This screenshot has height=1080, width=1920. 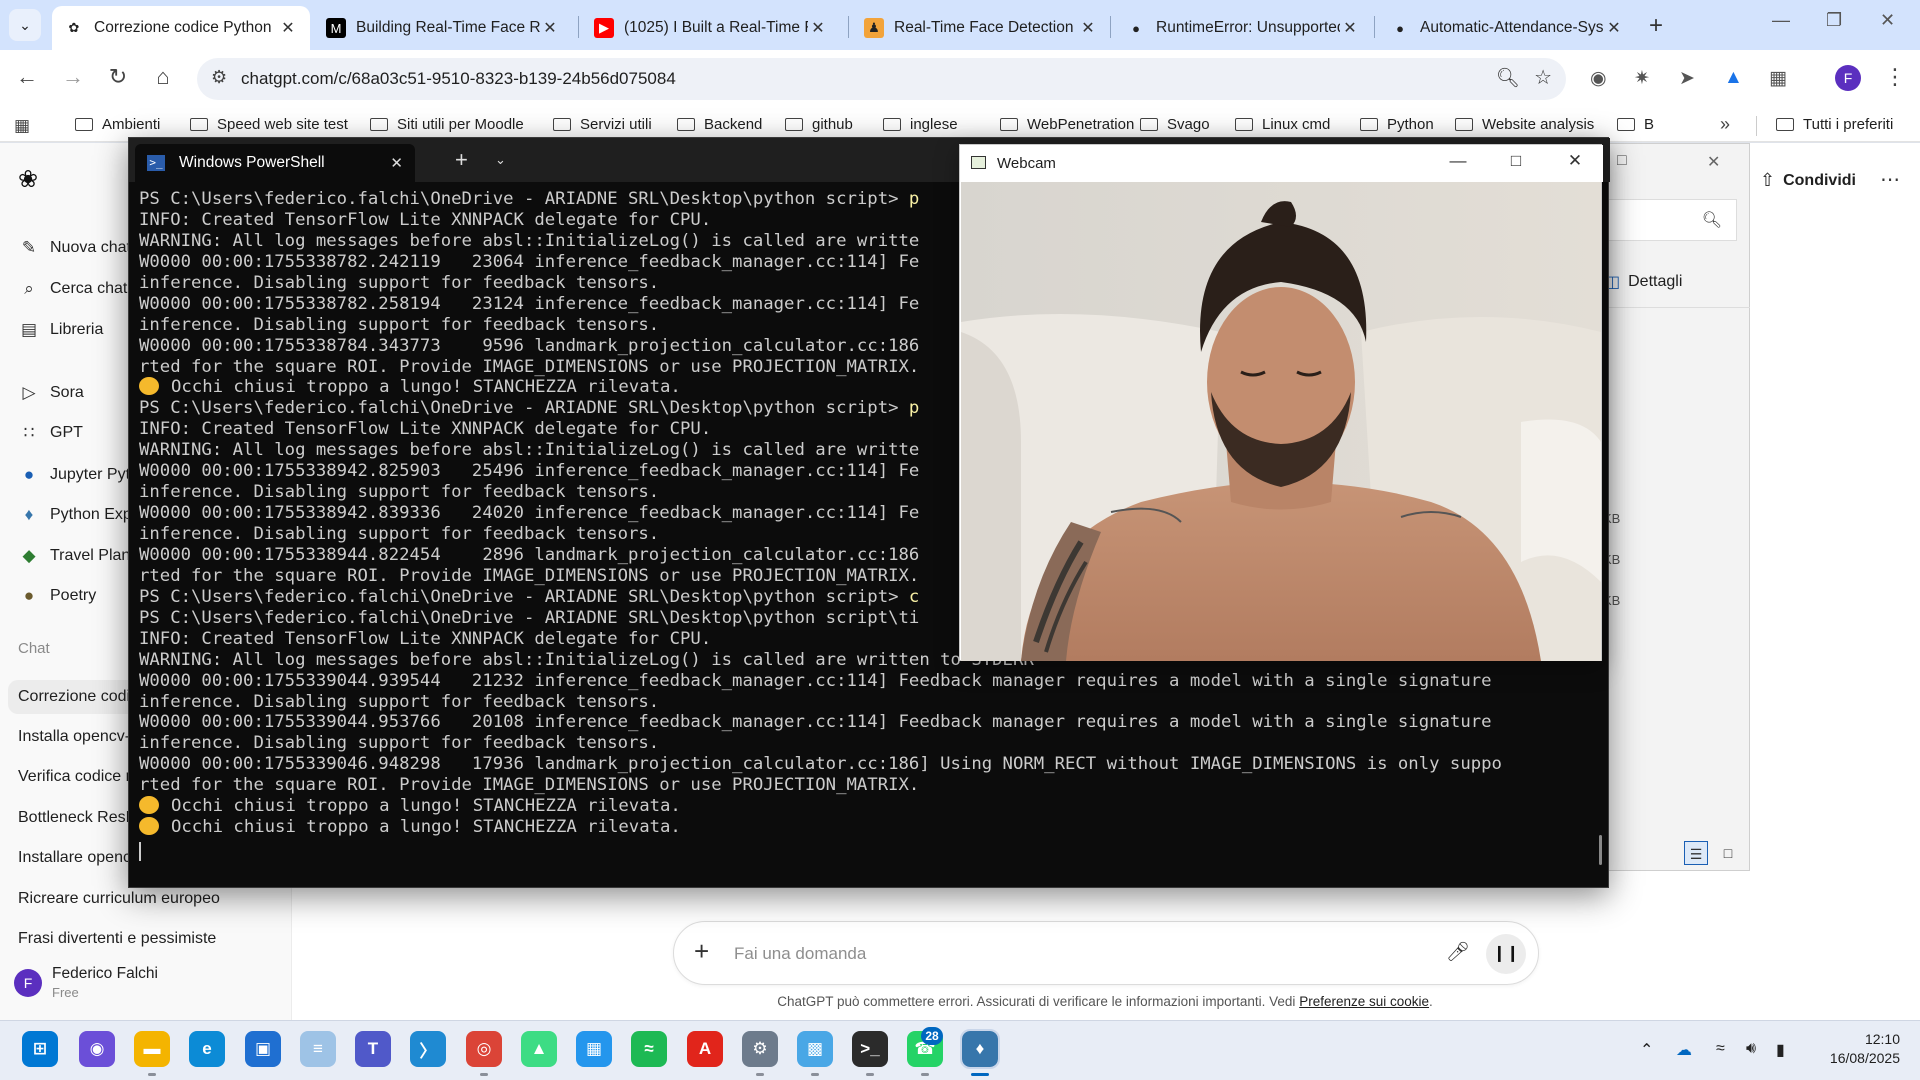 What do you see at coordinates (28, 179) in the screenshot?
I see `openai-logo-icon: ❀` at bounding box center [28, 179].